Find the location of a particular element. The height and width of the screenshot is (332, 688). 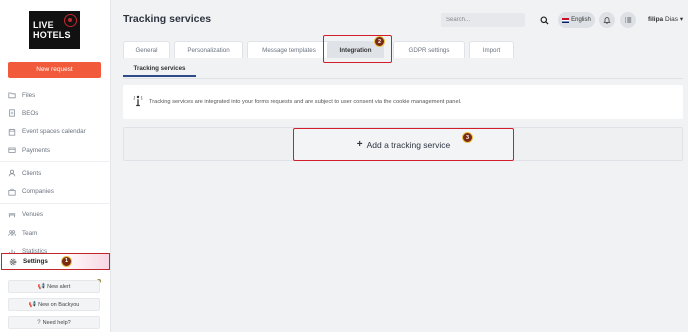

user-menu: filipa Dias ▾ is located at coordinates (665, 19).